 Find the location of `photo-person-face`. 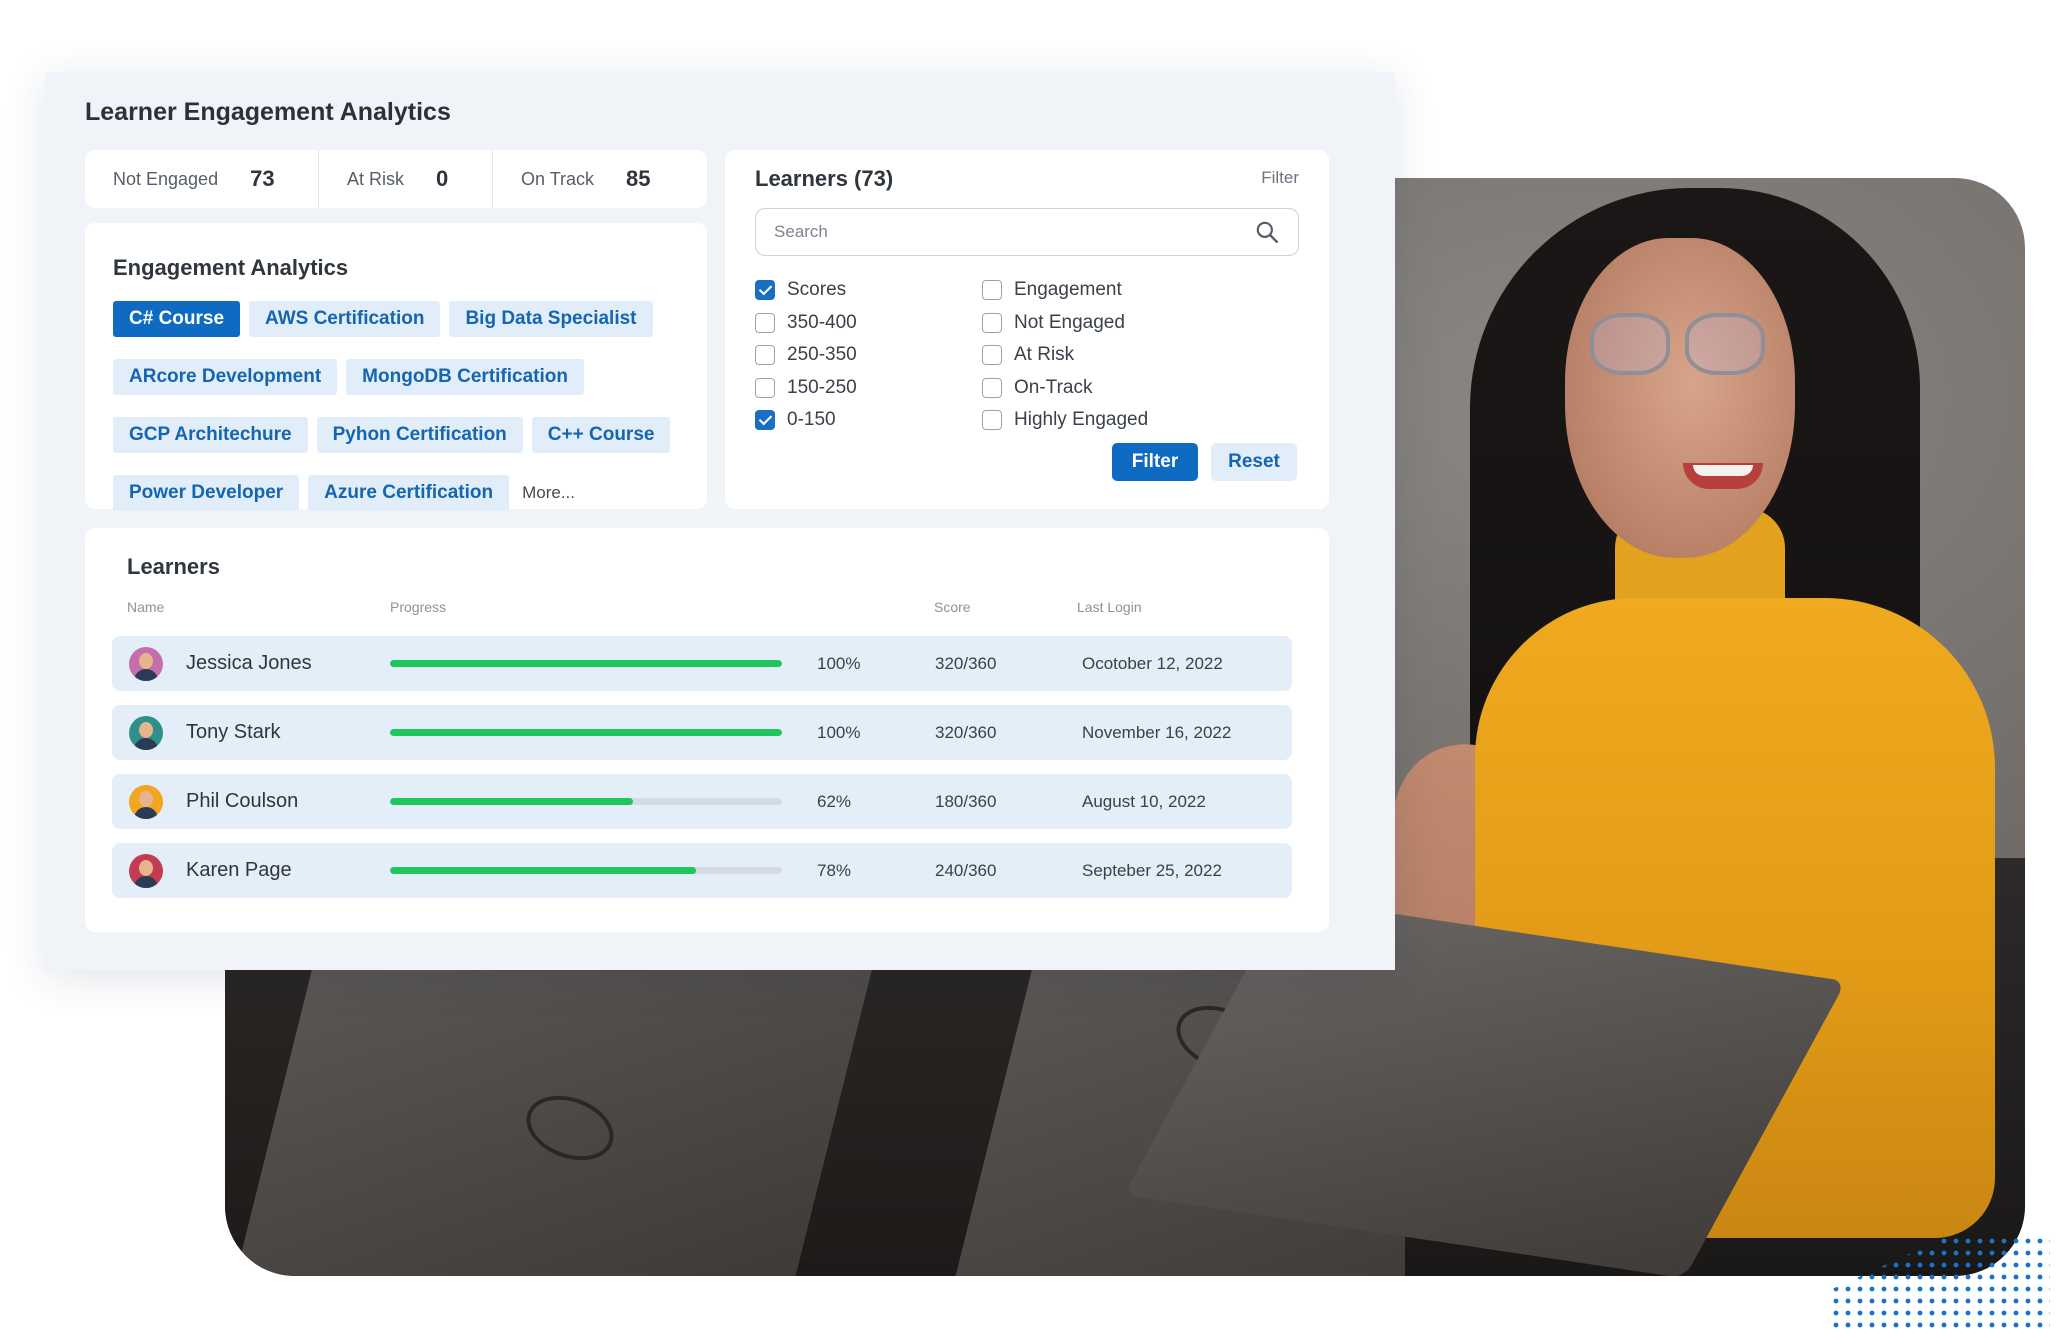

photo-person-face is located at coordinates (1680, 398).